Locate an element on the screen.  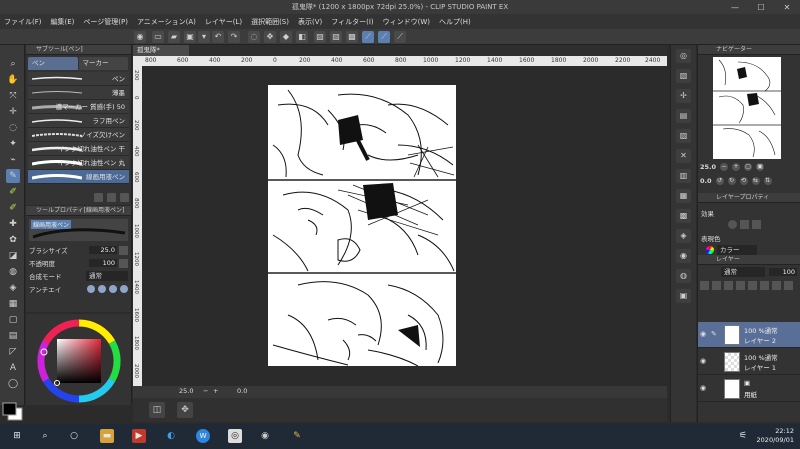
brush-size-spinner is located at coordinates (123, 250).